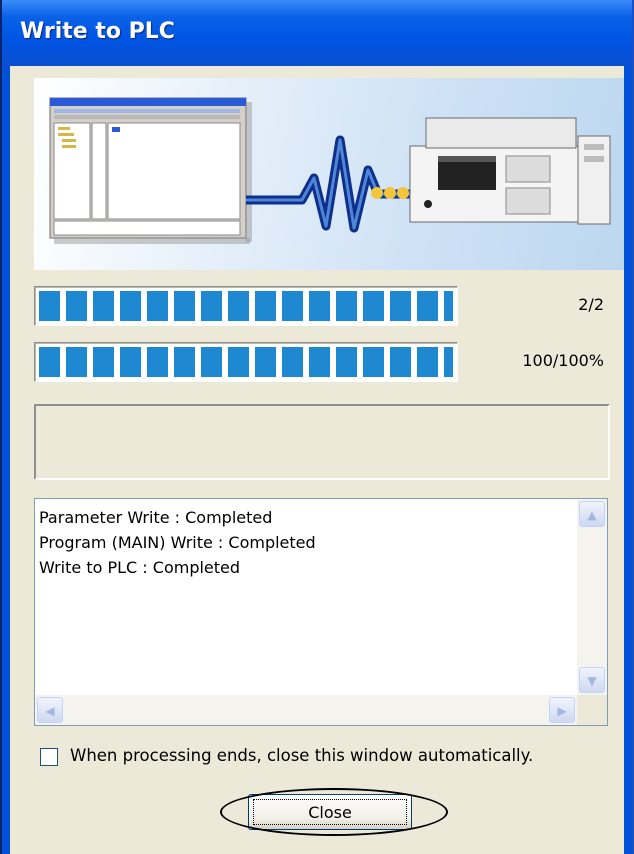 Image resolution: width=634 pixels, height=854 pixels. I want to click on percent-progress-label: 100/100%, so click(563, 360).